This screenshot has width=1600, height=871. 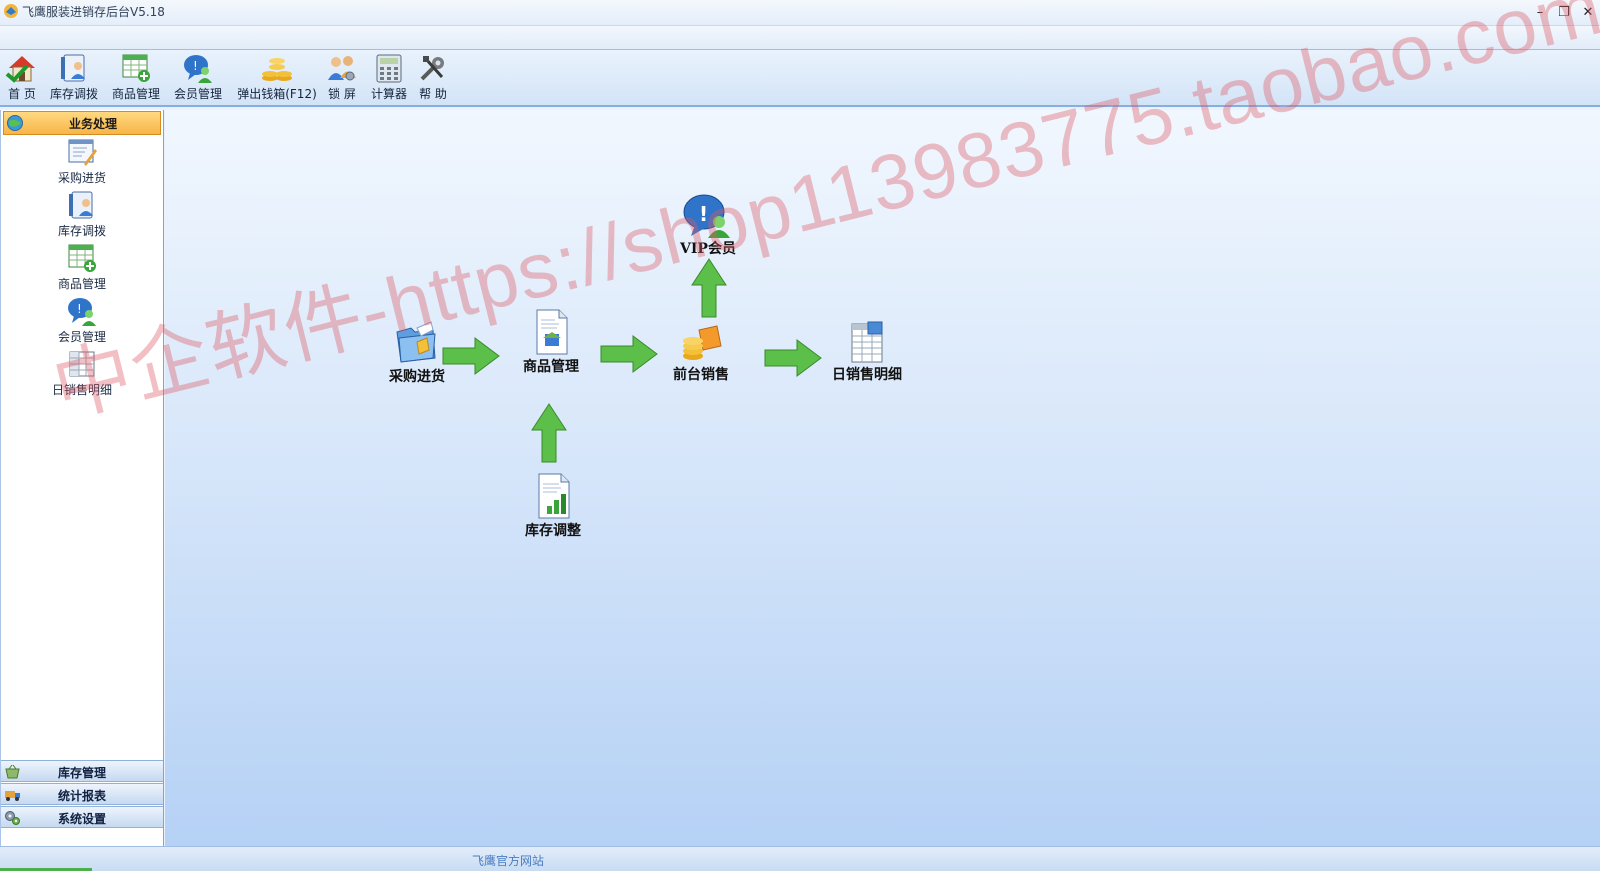 What do you see at coordinates (432, 68) in the screenshot?
I see `help-tools-icon` at bounding box center [432, 68].